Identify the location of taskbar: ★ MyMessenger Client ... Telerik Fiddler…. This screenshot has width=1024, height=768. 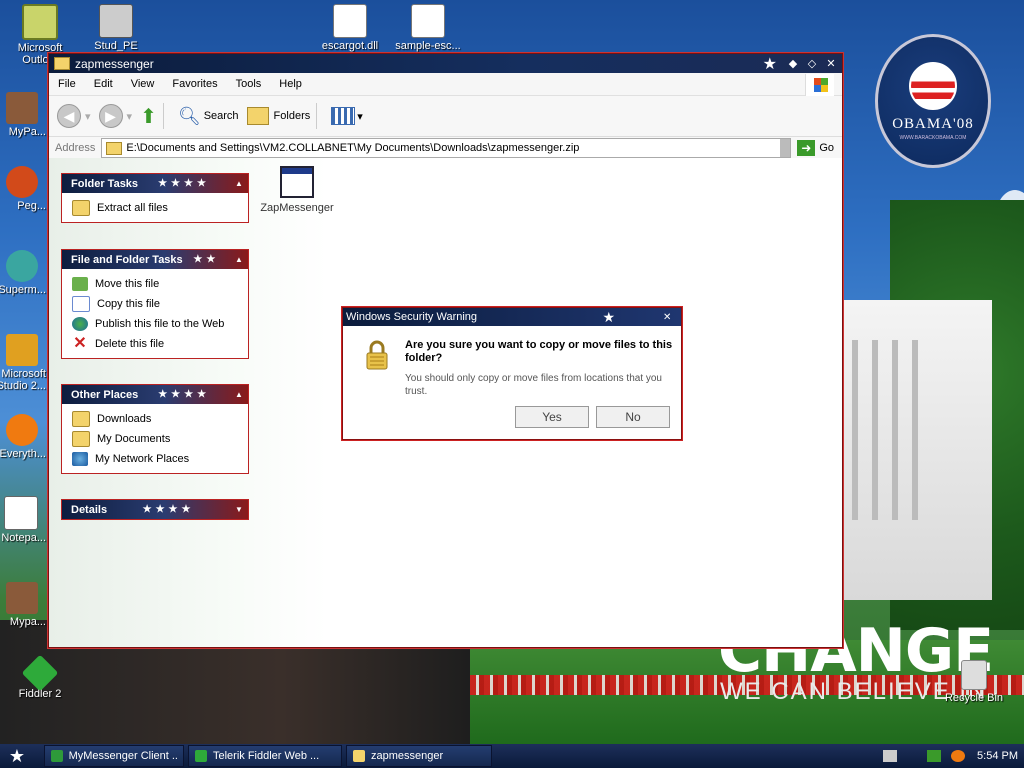
(512, 756).